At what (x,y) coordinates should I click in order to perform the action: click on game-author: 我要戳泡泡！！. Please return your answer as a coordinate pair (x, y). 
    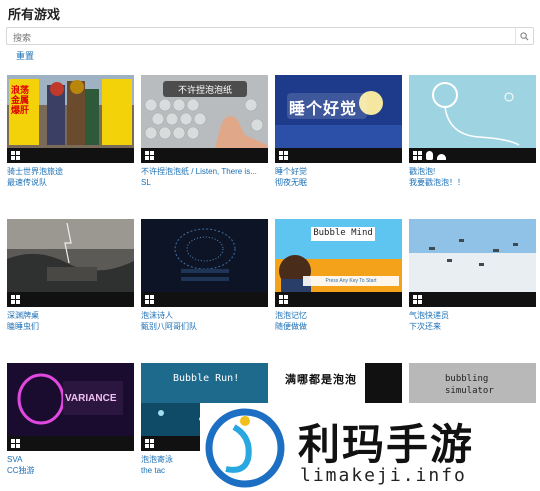
    Looking at the image, I should click on (472, 182).